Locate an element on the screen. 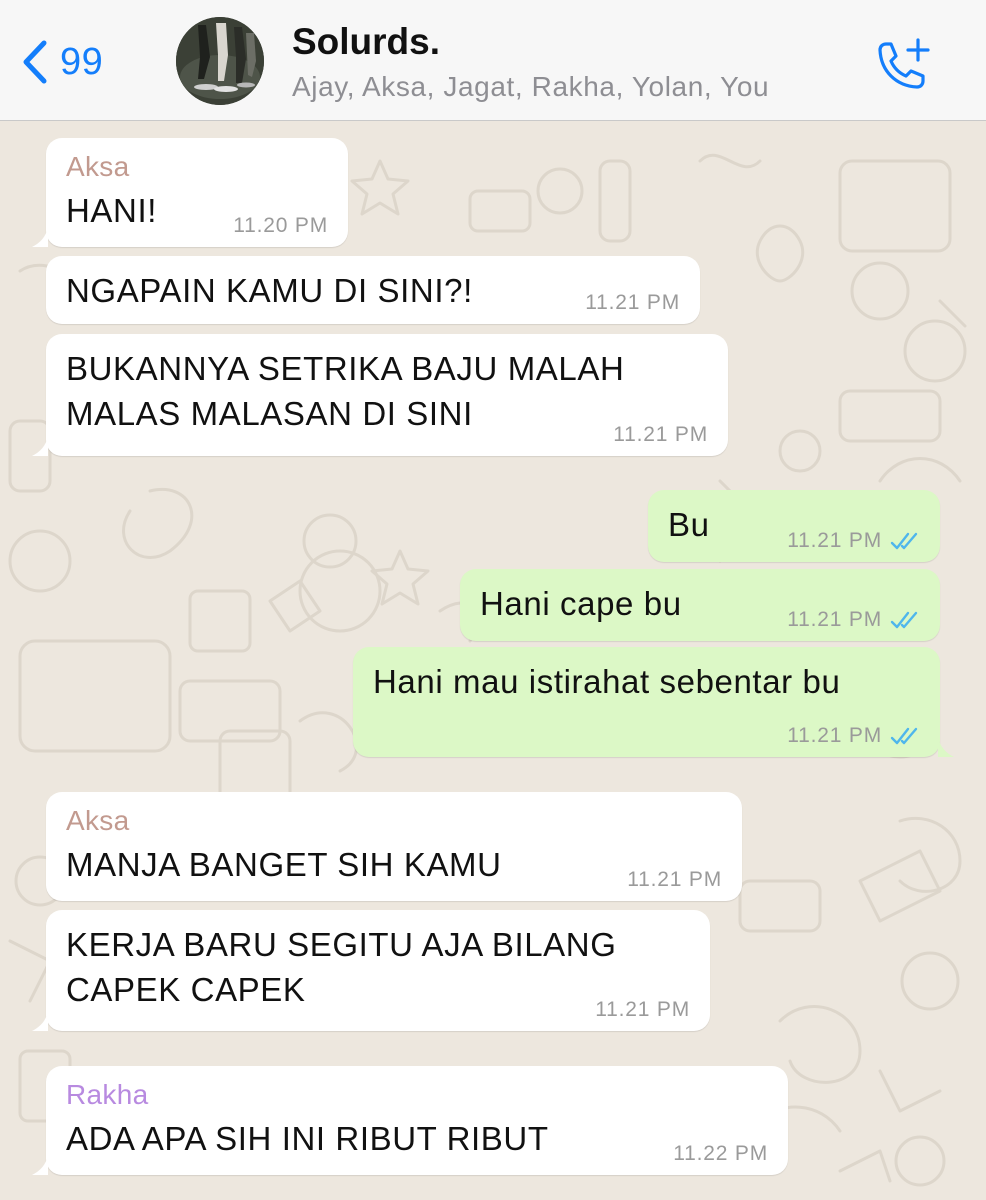  message-time: 11.20 PM is located at coordinates (280, 225).